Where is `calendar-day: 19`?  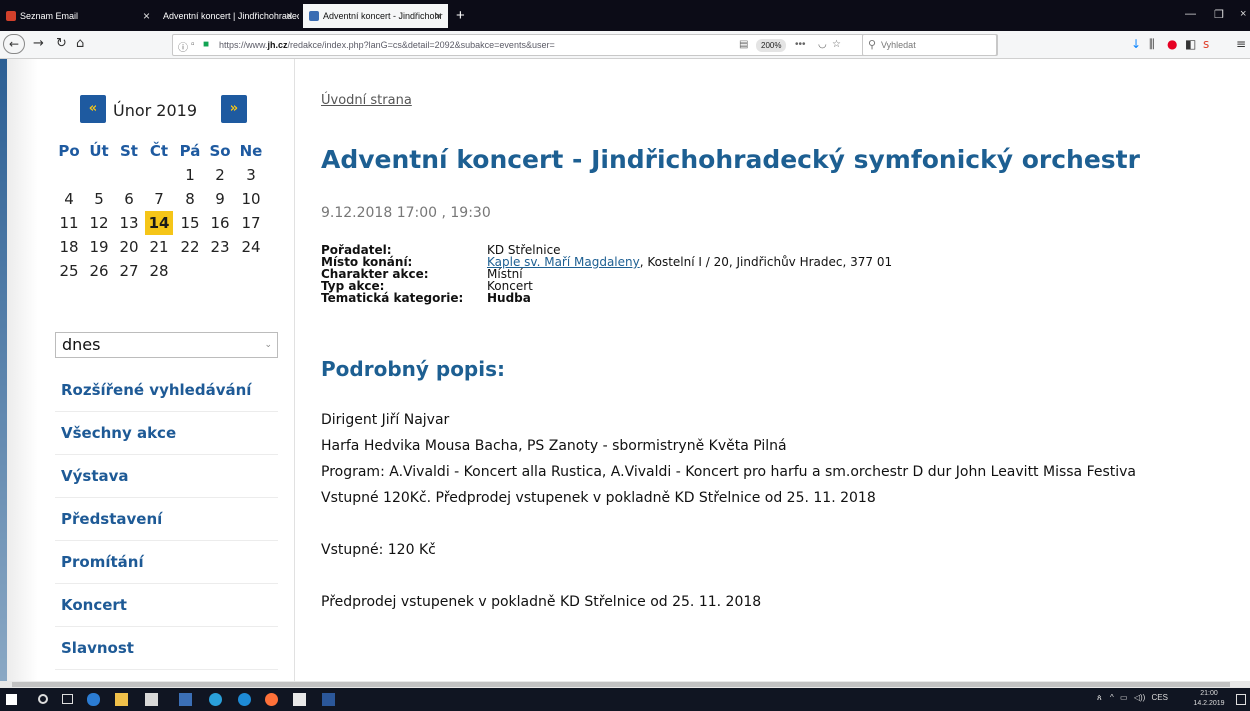
calendar-day: 19 is located at coordinates (99, 247).